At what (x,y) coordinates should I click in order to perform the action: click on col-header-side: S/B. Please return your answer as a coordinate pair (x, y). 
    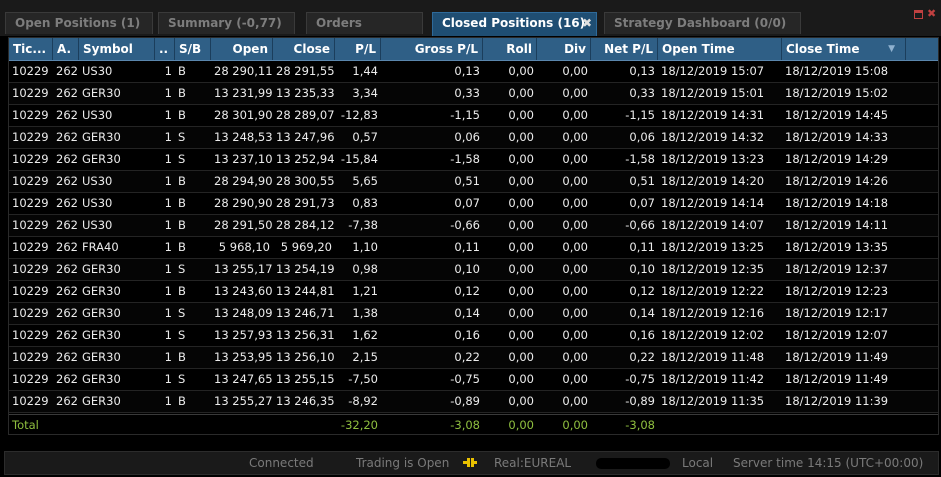
    Looking at the image, I should click on (193, 49).